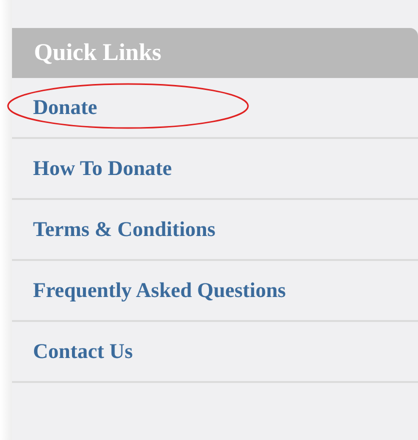 This screenshot has width=418, height=440. I want to click on quick-link: Contact Us, so click(83, 352).